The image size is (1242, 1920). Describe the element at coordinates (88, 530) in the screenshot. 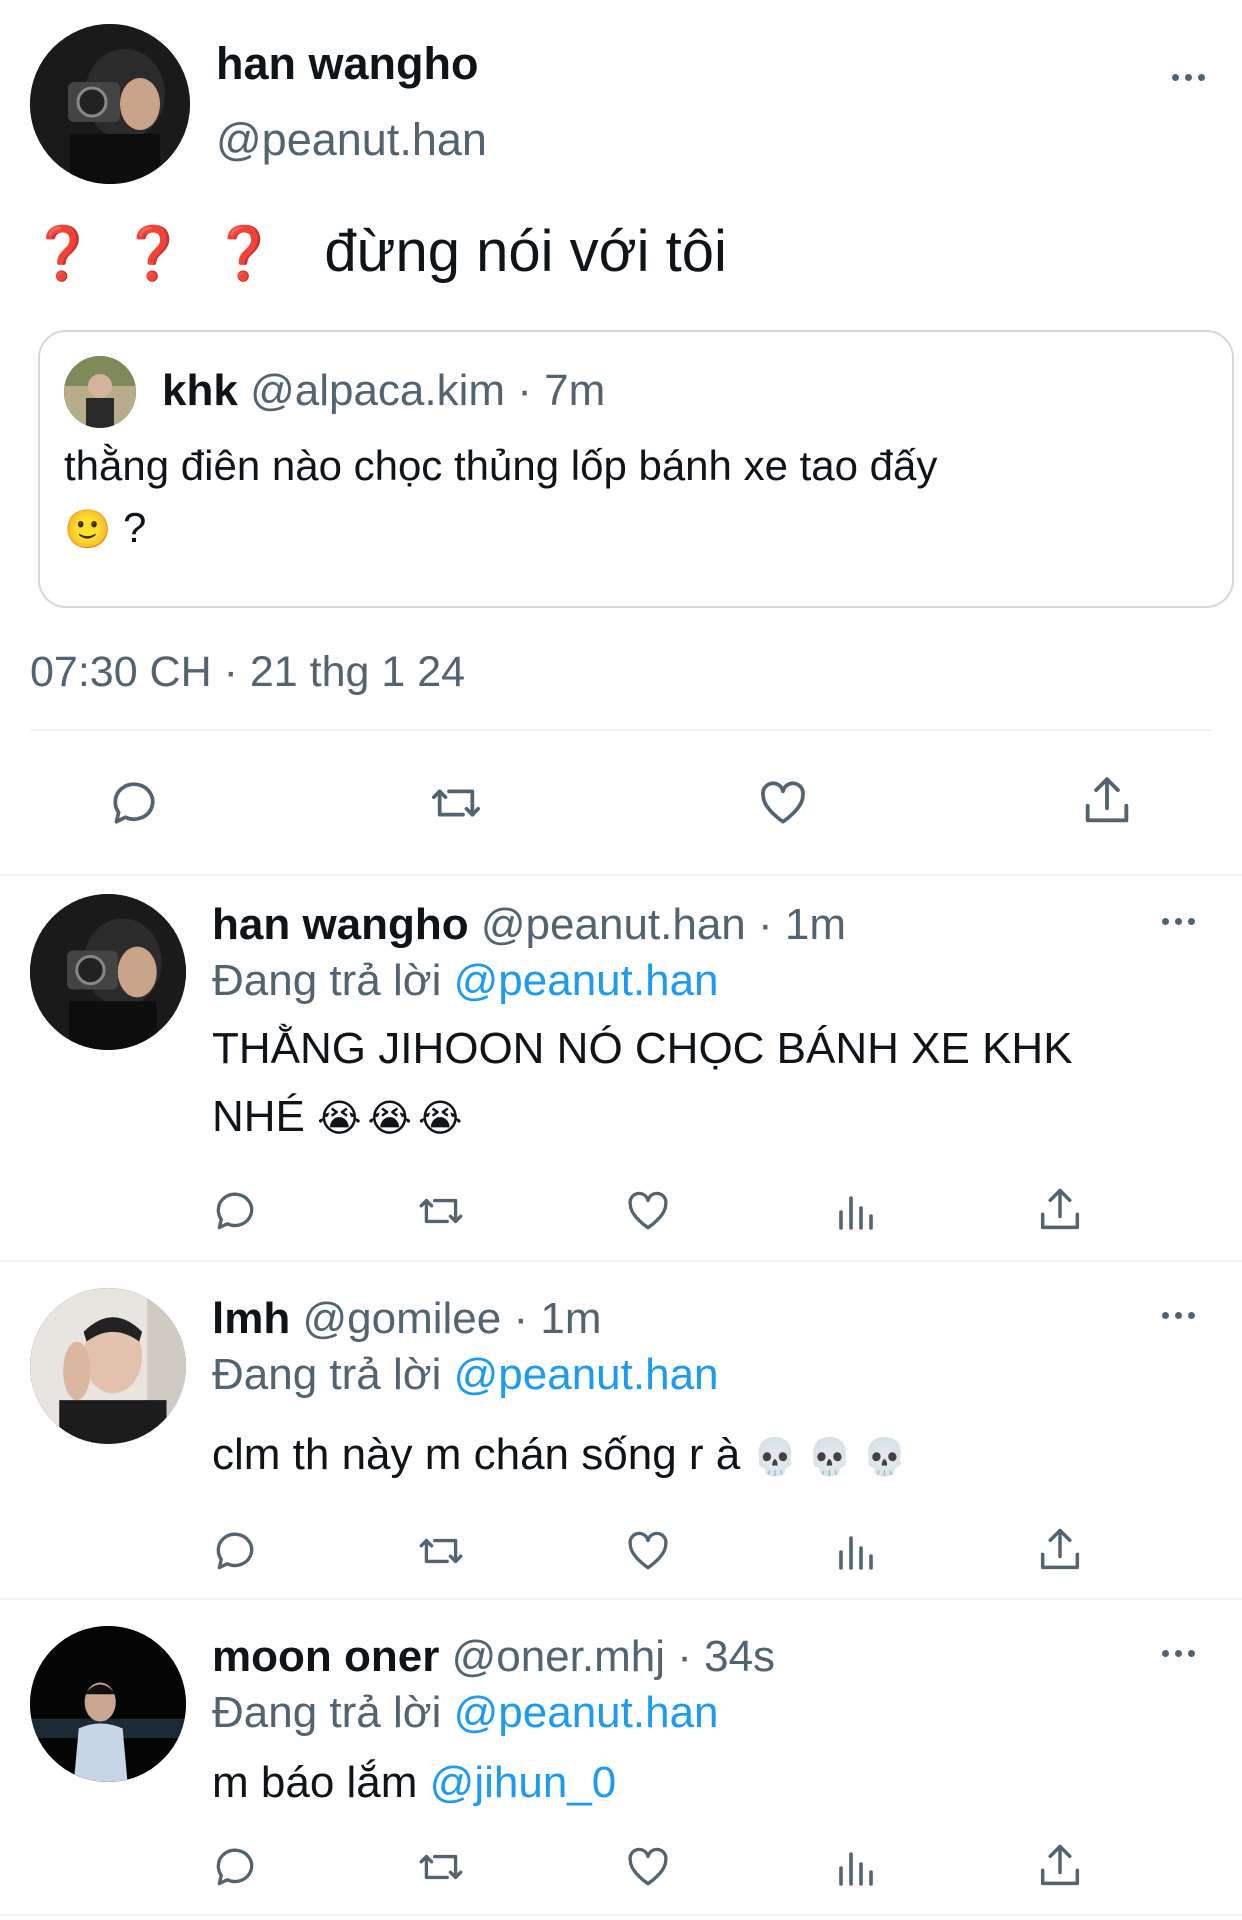

I see `slightly-smiling-emoji: 🙂` at that location.